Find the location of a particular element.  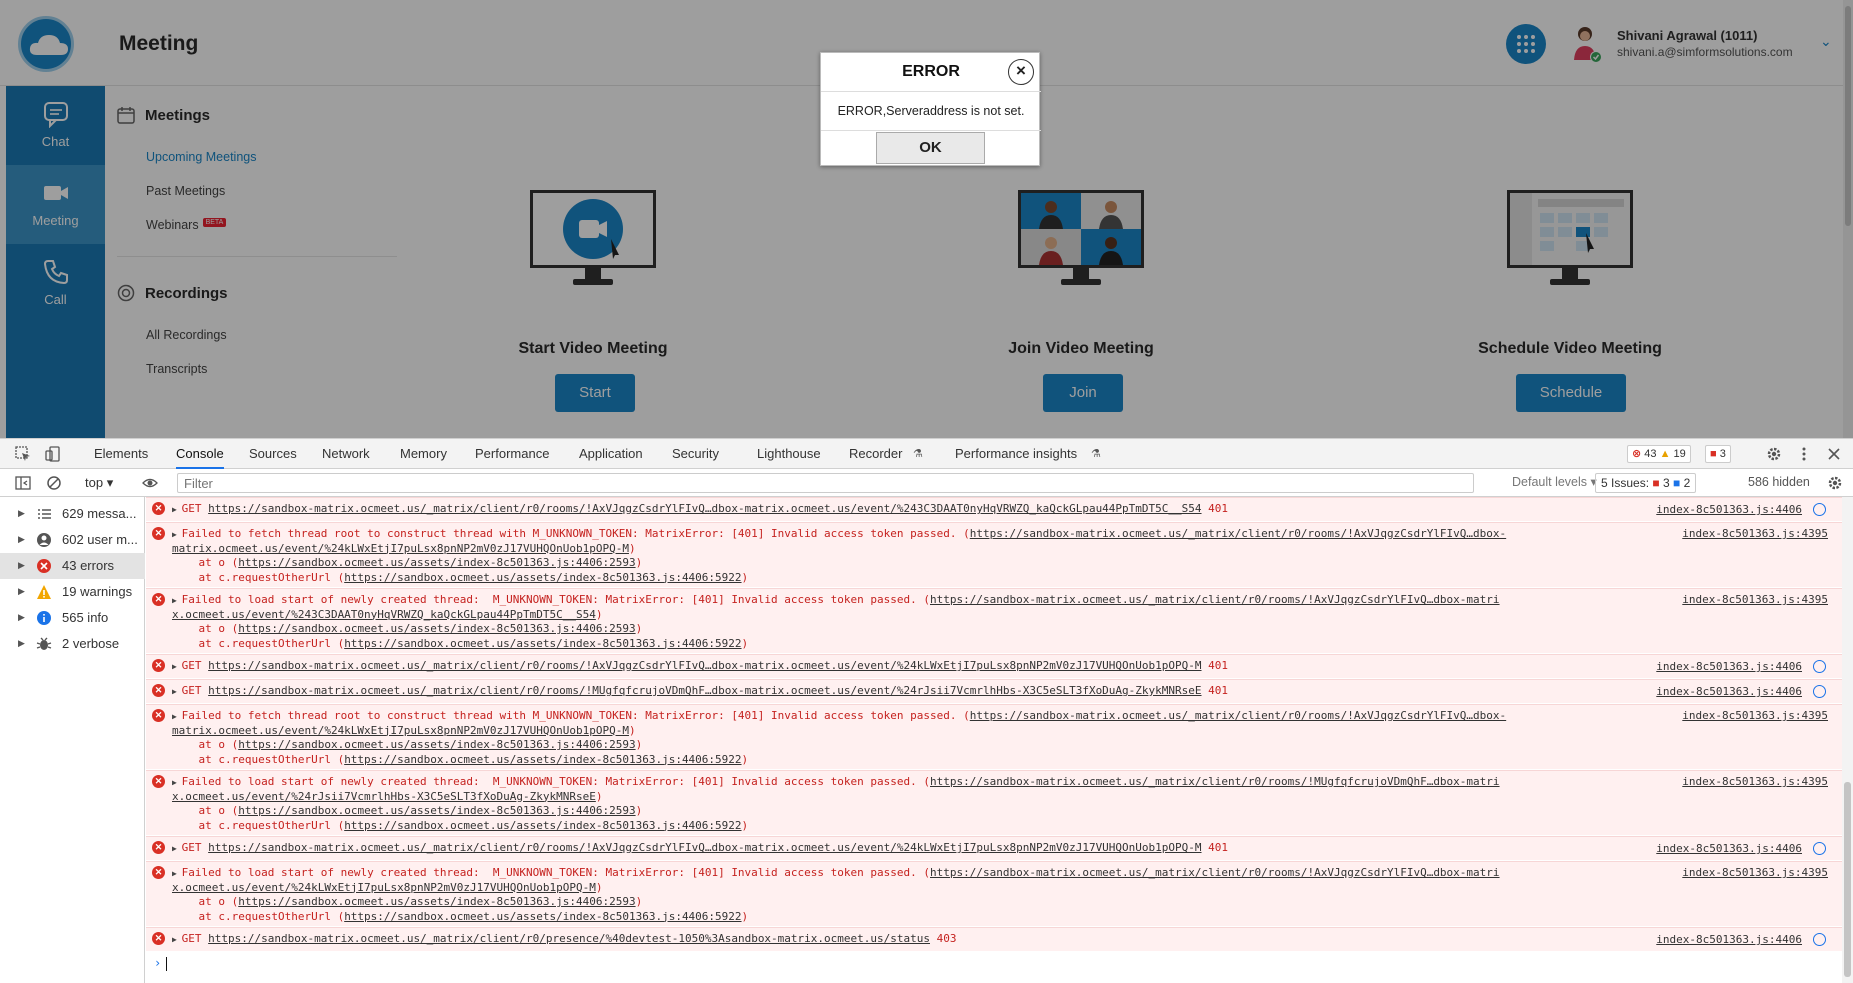

ok-button: OK is located at coordinates (930, 148).